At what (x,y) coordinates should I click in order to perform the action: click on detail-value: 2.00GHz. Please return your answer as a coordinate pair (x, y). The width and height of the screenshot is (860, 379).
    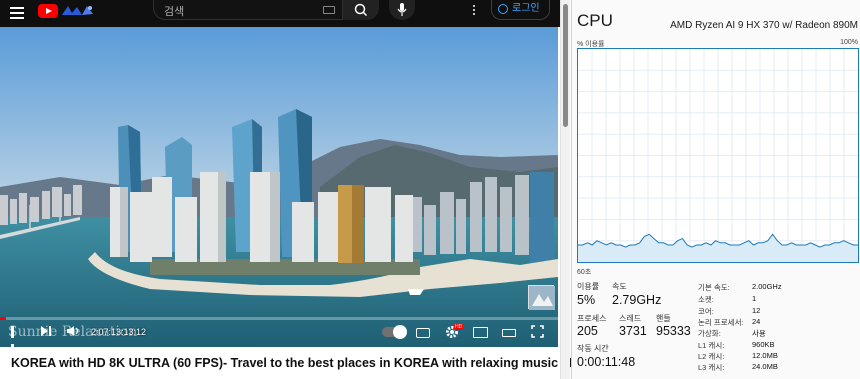
    Looking at the image, I should click on (767, 286).